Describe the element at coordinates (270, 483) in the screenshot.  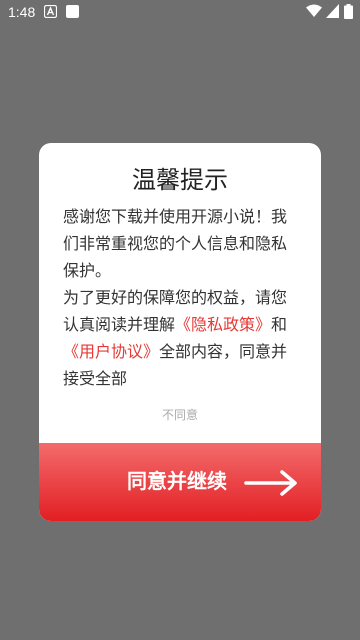
I see `arrow-right-icon` at that location.